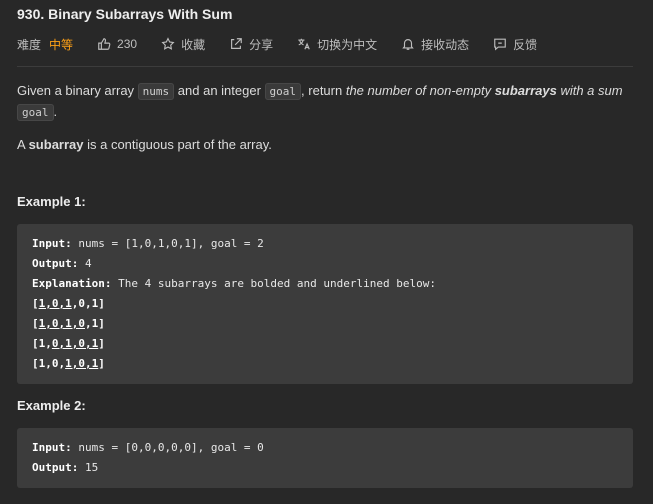  I want to click on emphasis-text: the number of non-empty, so click(420, 90).